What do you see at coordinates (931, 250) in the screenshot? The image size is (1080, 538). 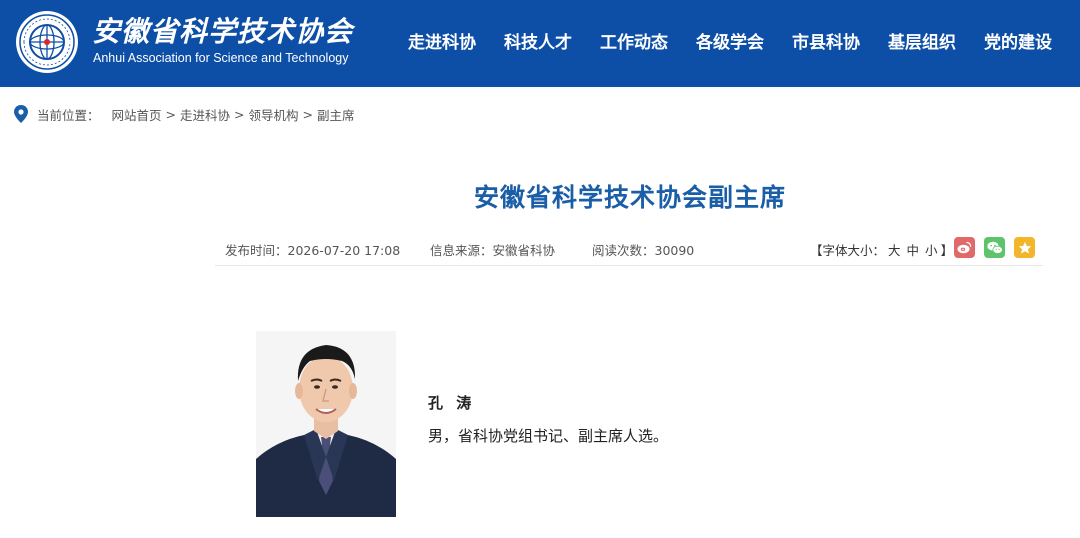 I see `font-size-small: 小` at bounding box center [931, 250].